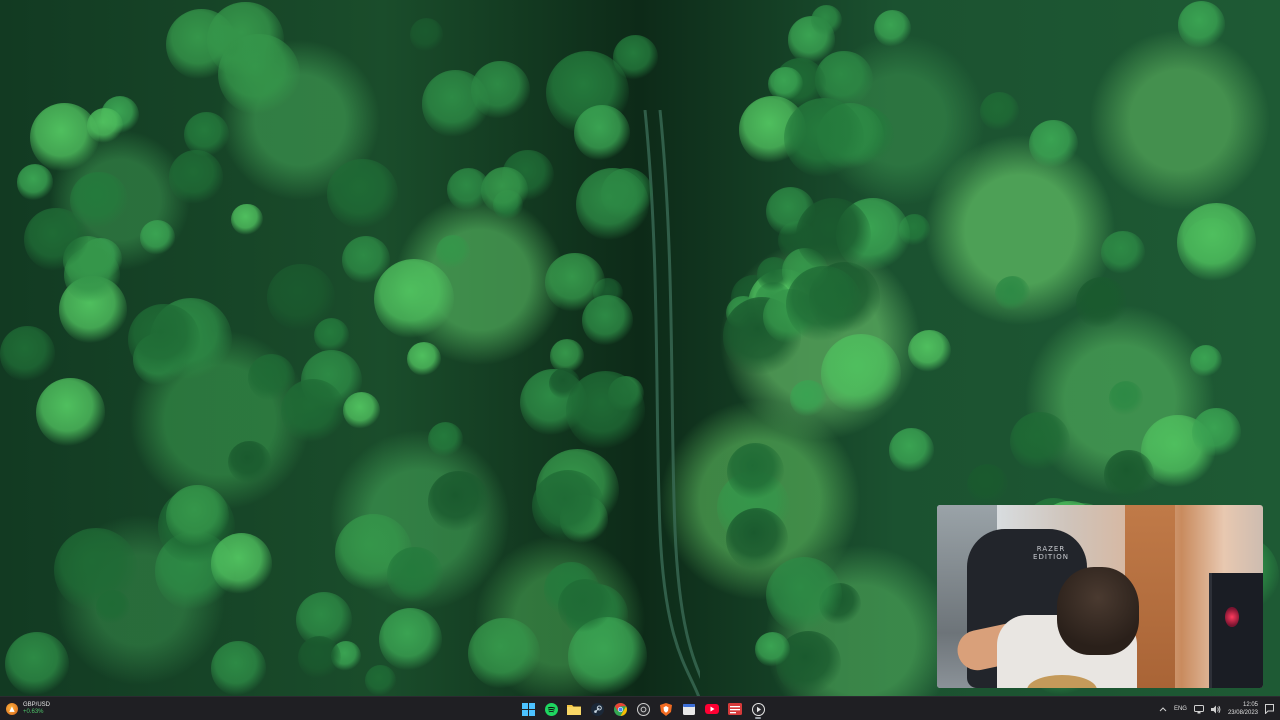  I want to click on taskbar-youtube, so click(712, 709).